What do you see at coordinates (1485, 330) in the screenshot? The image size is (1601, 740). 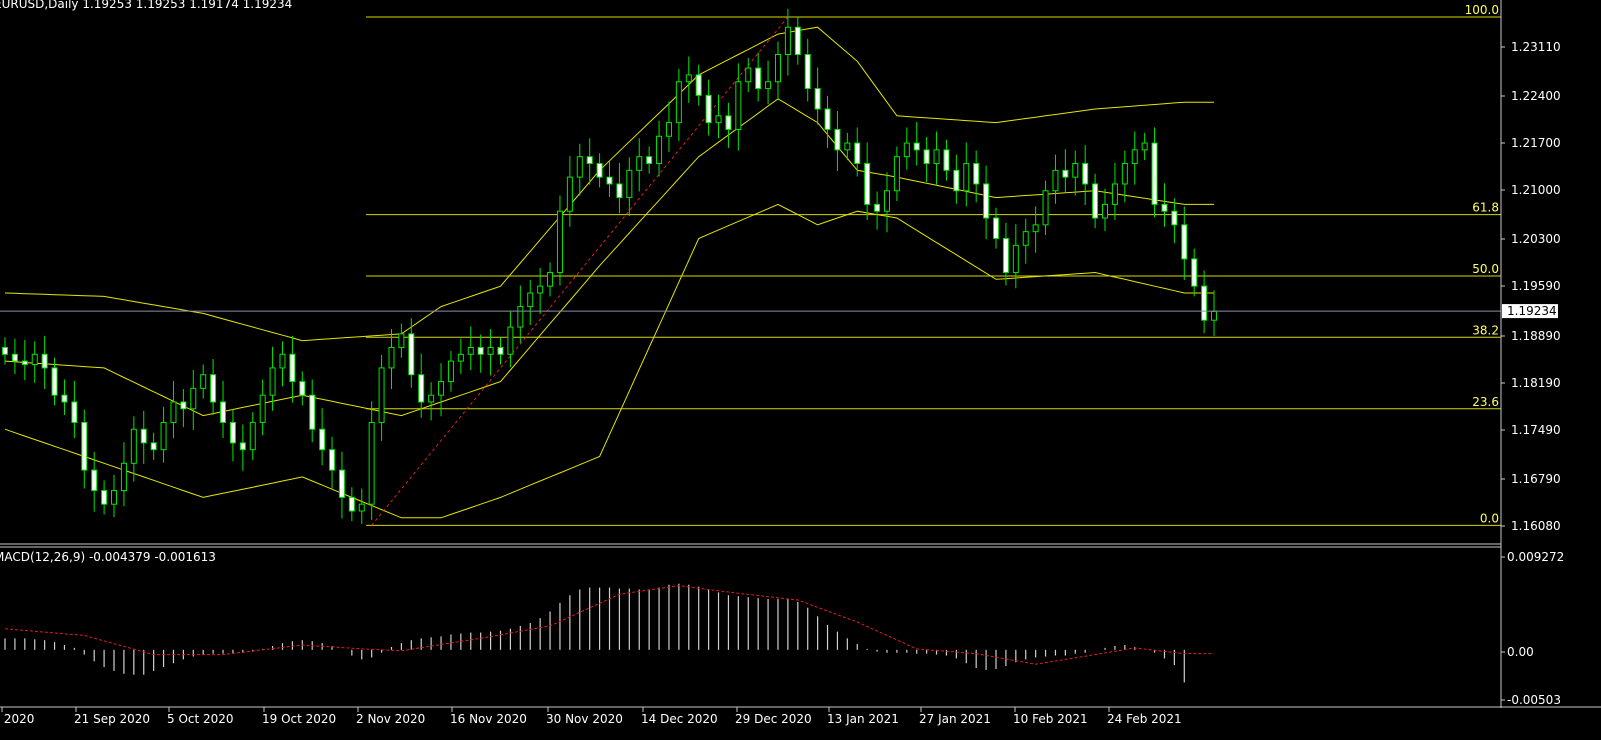 I see `fib-level-label: 38.2` at bounding box center [1485, 330].